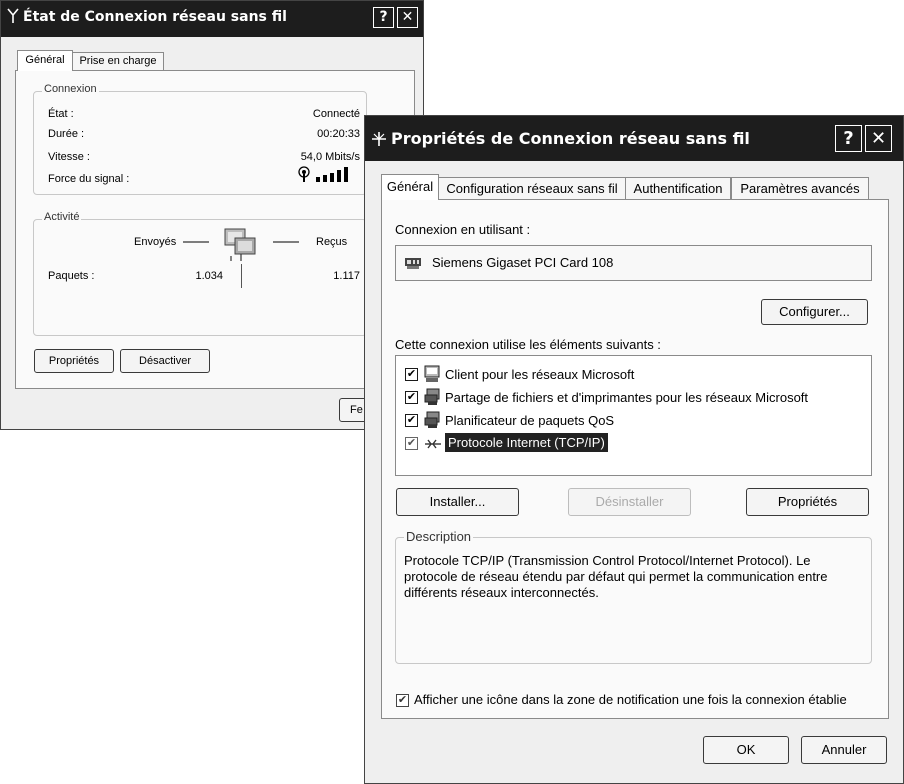 This screenshot has height=784, width=904. Describe the element at coordinates (413, 263) in the screenshot. I see `network-card-icon` at that location.